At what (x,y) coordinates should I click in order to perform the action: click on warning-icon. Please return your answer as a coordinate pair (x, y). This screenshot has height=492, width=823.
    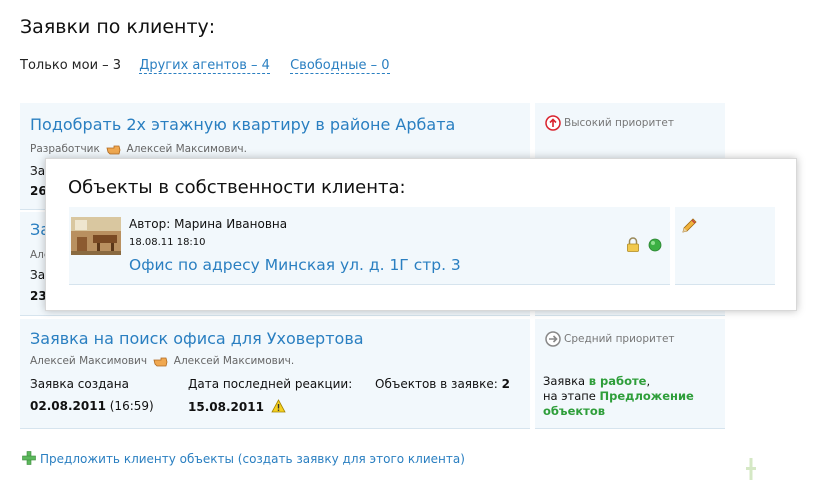
    Looking at the image, I should click on (278, 406).